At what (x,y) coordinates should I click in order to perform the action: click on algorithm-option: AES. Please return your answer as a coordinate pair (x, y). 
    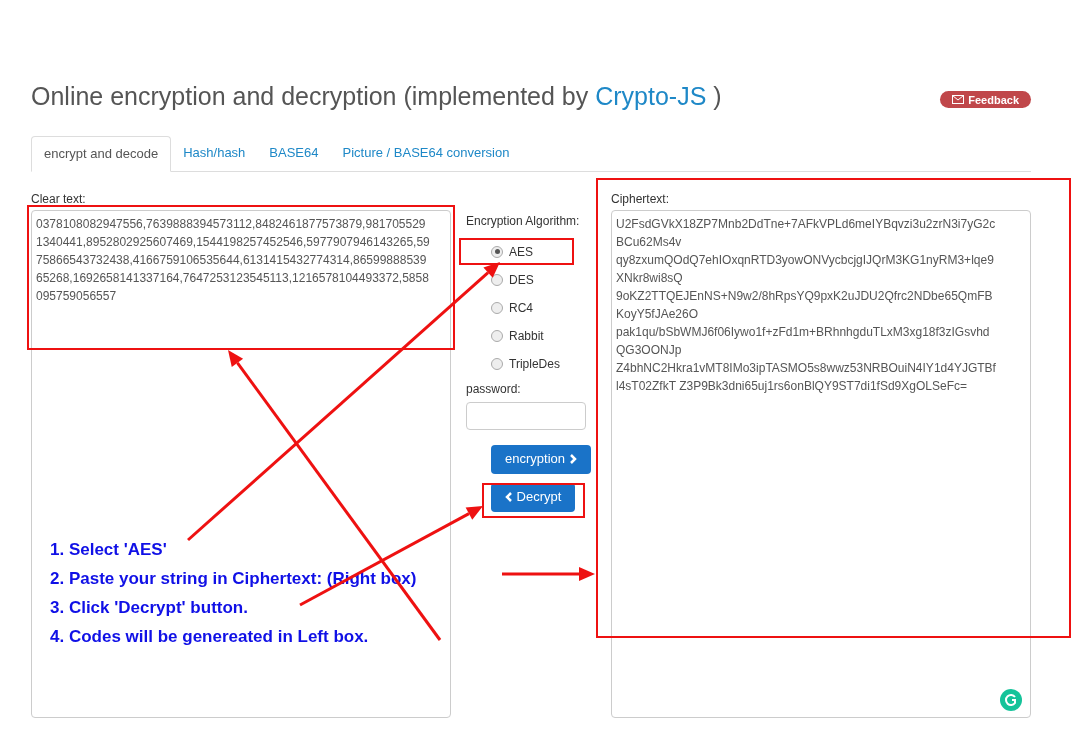
    Looking at the image, I should click on (512, 251).